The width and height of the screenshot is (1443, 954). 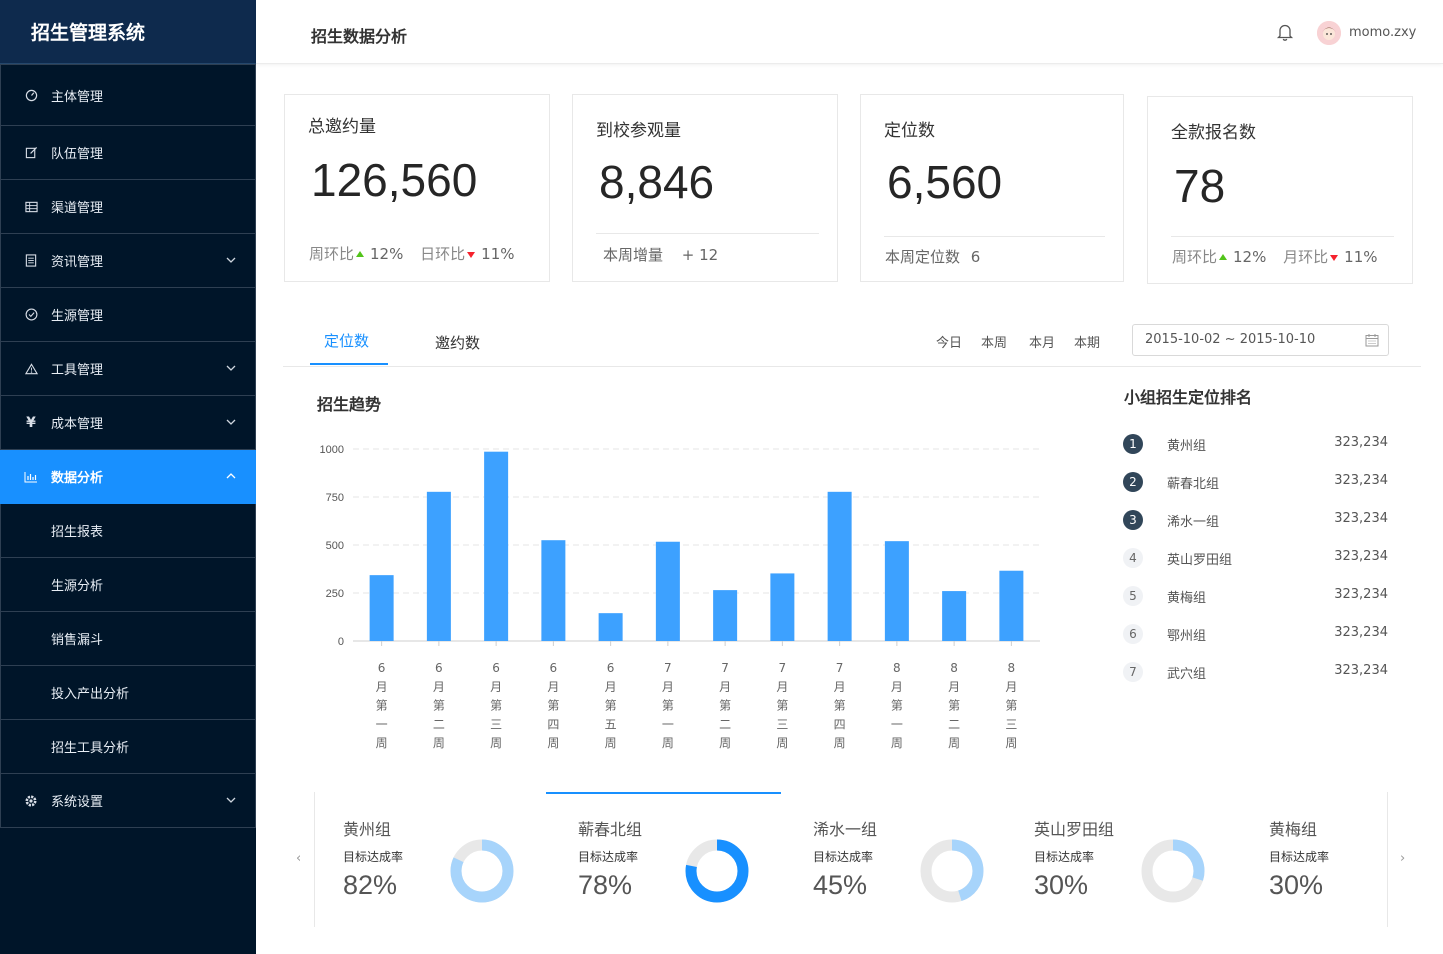 I want to click on tab-locations: 定位数, so click(x=346, y=340).